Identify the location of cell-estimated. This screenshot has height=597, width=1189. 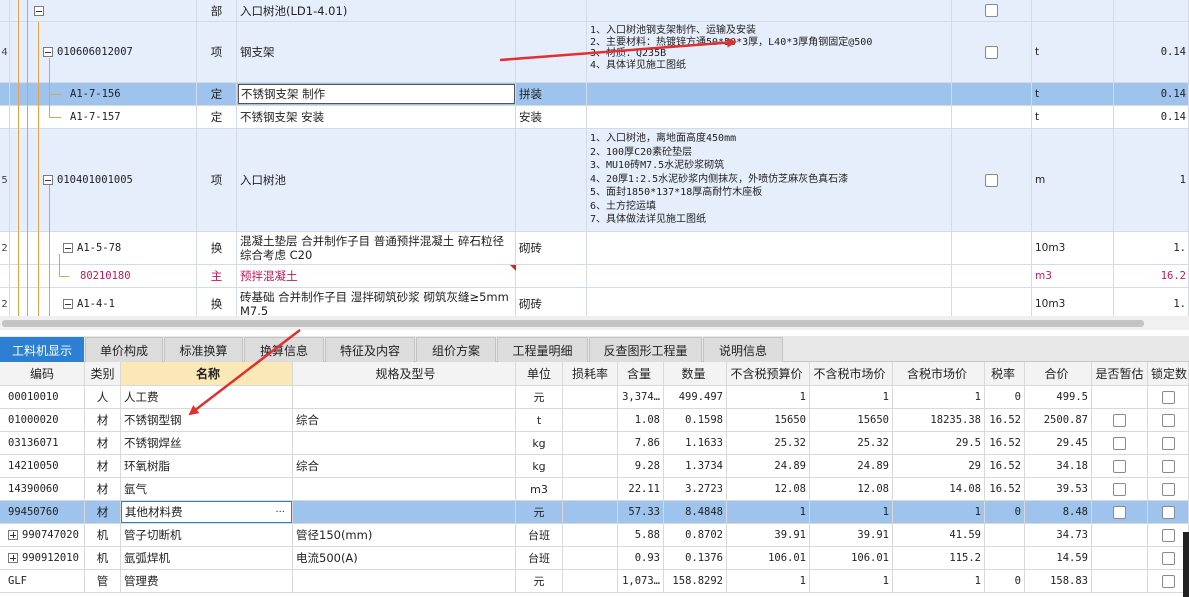
(1120, 558).